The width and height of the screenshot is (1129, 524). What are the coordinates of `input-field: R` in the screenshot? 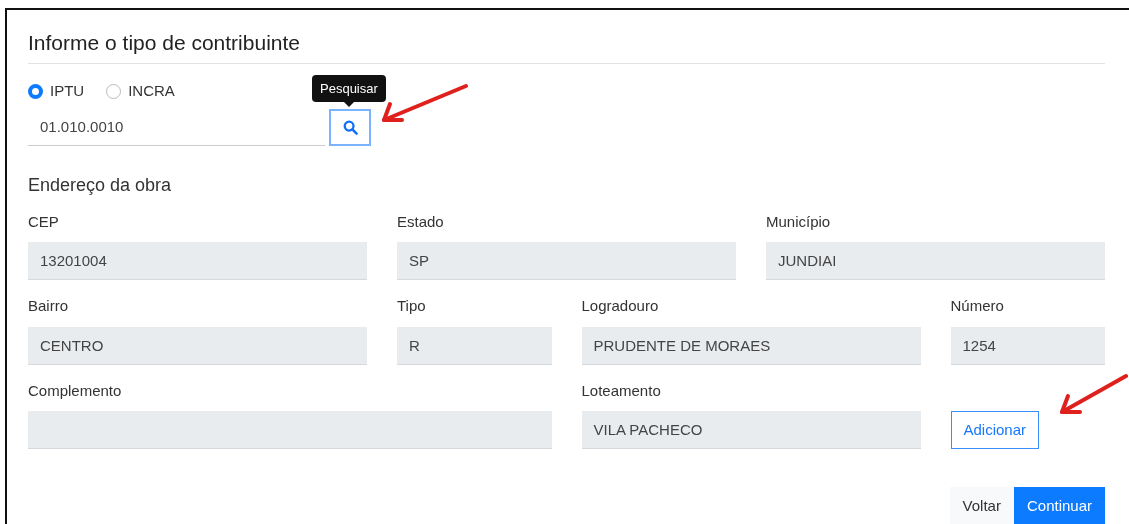 It's located at (474, 345).